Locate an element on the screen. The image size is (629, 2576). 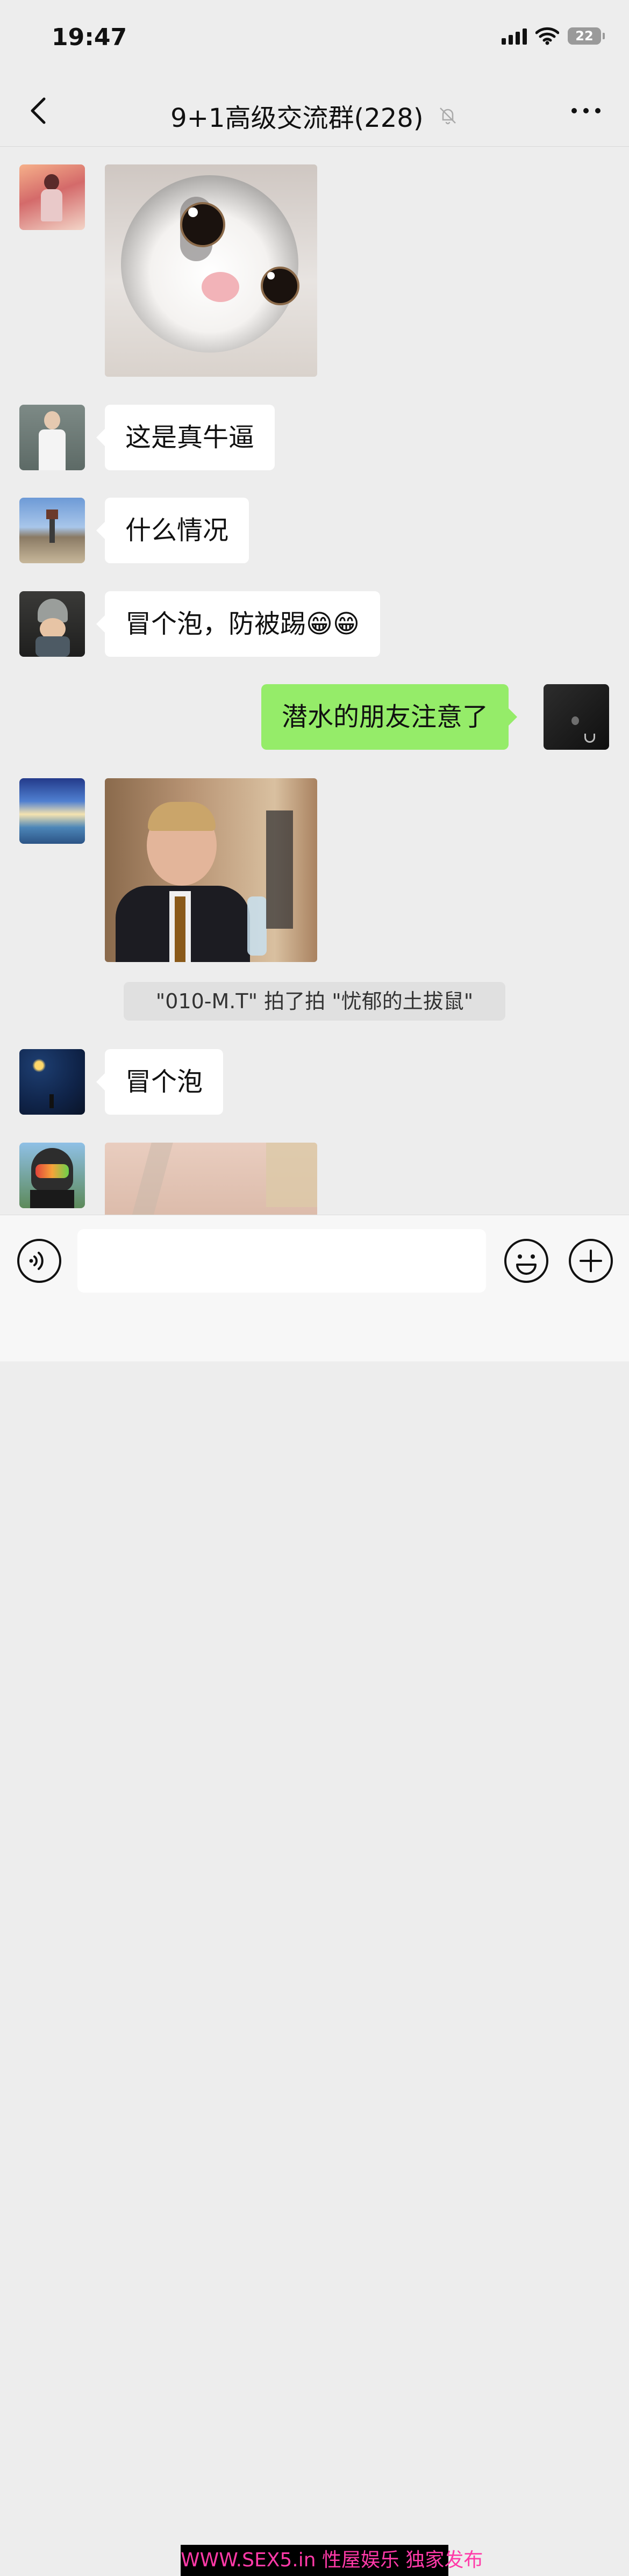
wifi-icon is located at coordinates (547, 36).